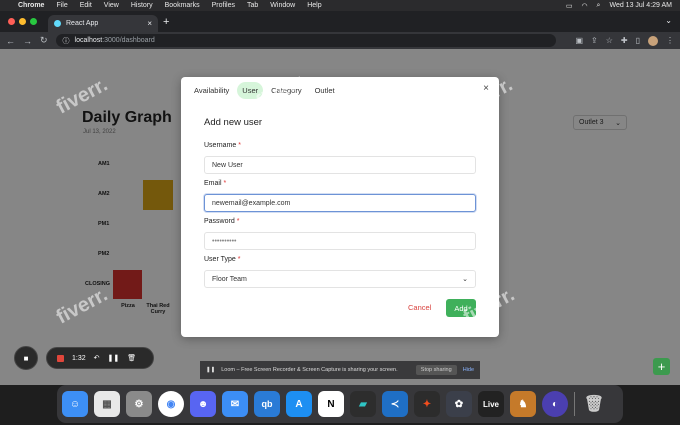 This screenshot has width=680, height=425. Describe the element at coordinates (594, 40) in the screenshot. I see `share-icon: ⇪` at that location.